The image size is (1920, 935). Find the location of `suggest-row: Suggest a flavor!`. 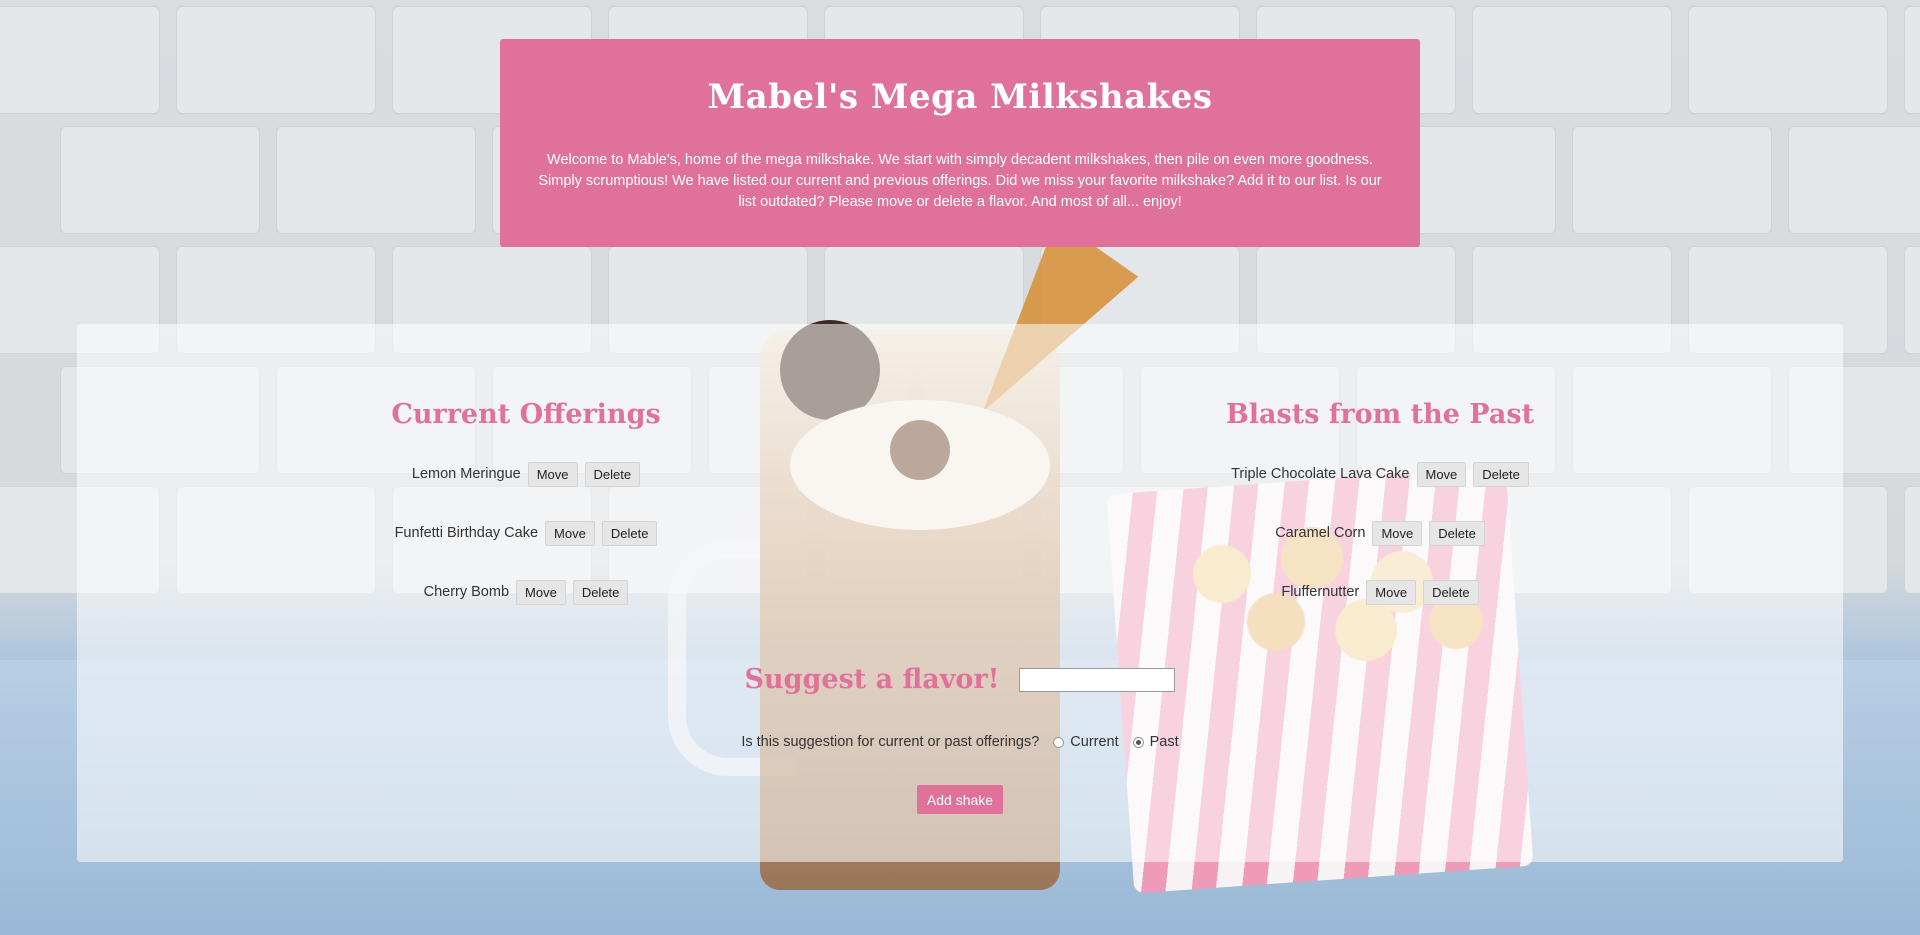

suggest-row: Suggest a flavor! is located at coordinates (960, 679).